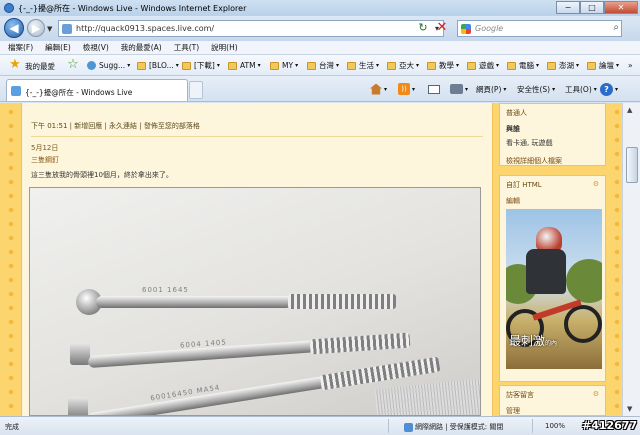 Image resolution: width=640 pixels, height=435 pixels. I want to click on google-icon, so click(466, 29).